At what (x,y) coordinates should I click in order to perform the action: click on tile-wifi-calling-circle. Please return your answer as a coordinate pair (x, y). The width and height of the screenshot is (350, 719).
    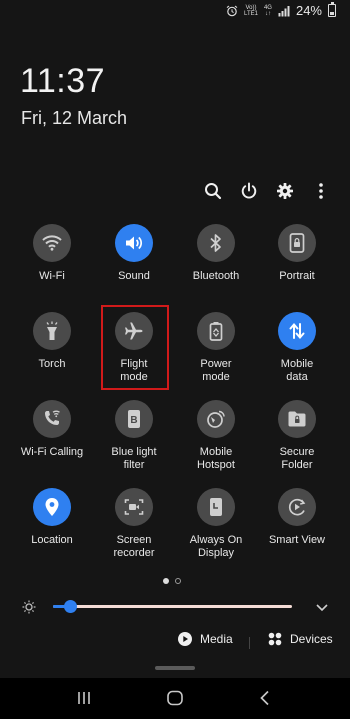
    Looking at the image, I should click on (52, 419).